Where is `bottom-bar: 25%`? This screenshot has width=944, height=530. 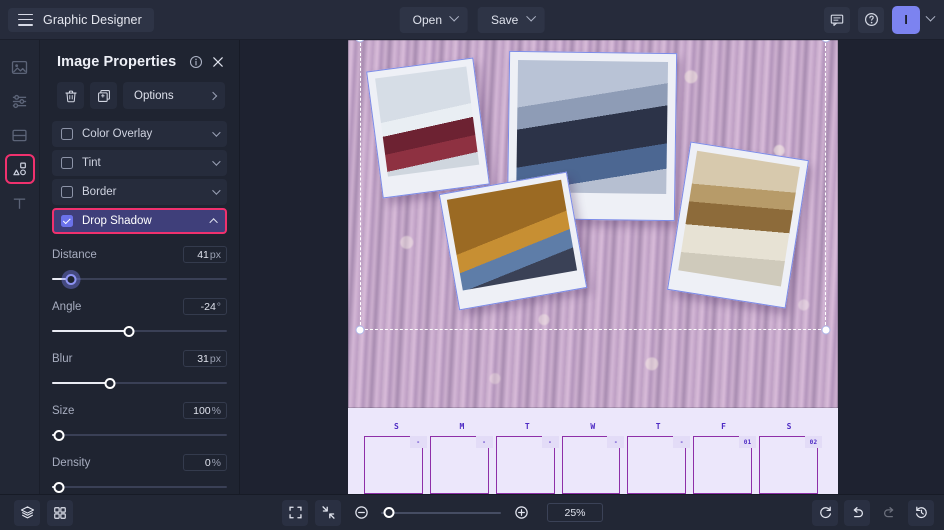
bottom-bar: 25% is located at coordinates (472, 512).